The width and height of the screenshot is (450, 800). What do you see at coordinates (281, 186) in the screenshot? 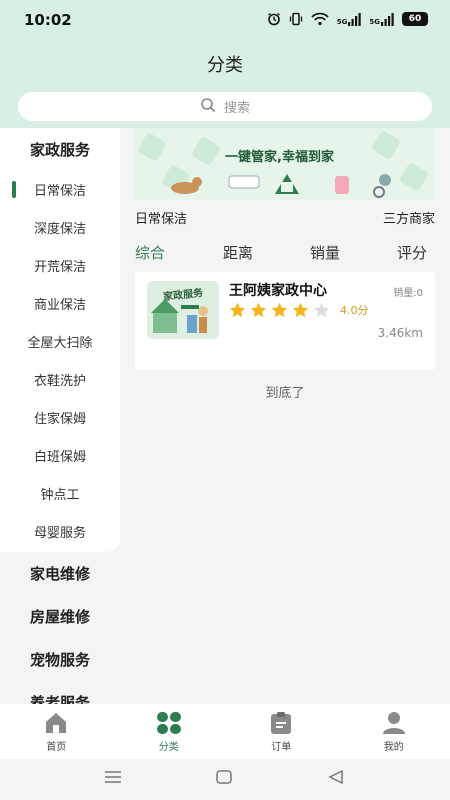
I see `banner-illustration` at bounding box center [281, 186].